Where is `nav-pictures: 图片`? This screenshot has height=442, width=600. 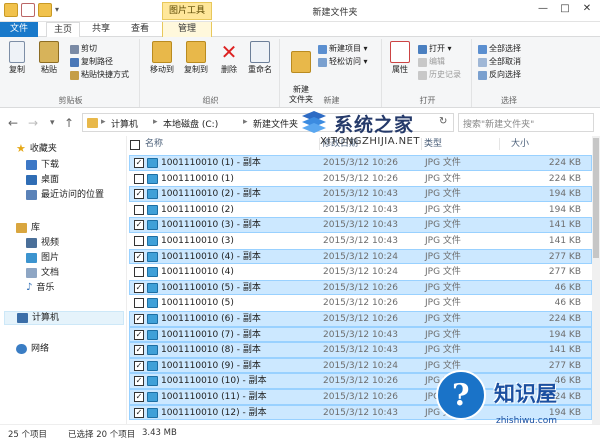
nav-pictures: 图片 is located at coordinates (42, 258).